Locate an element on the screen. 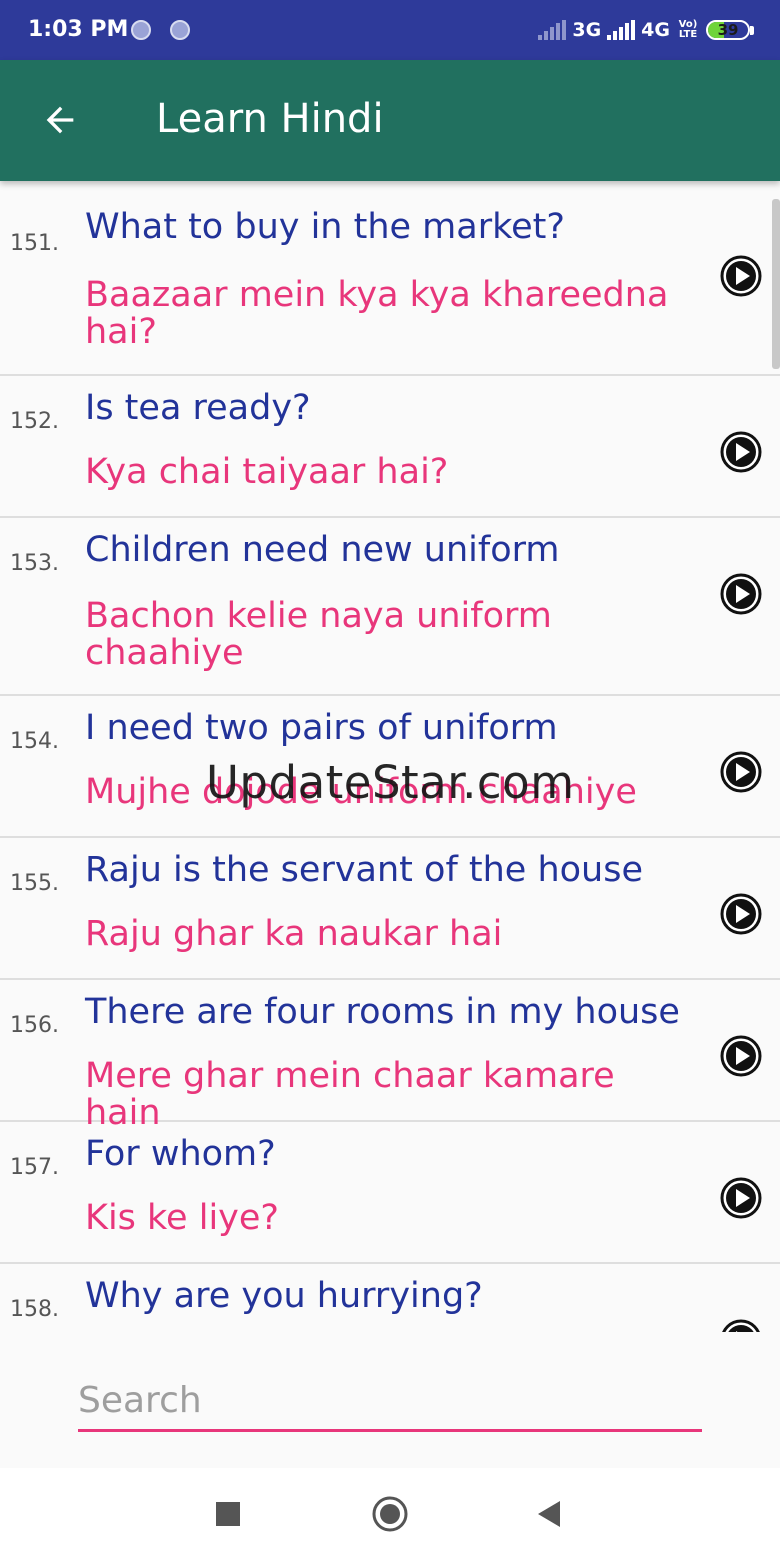 The image size is (780, 1560). phrase-number: 156. is located at coordinates (34, 1025).